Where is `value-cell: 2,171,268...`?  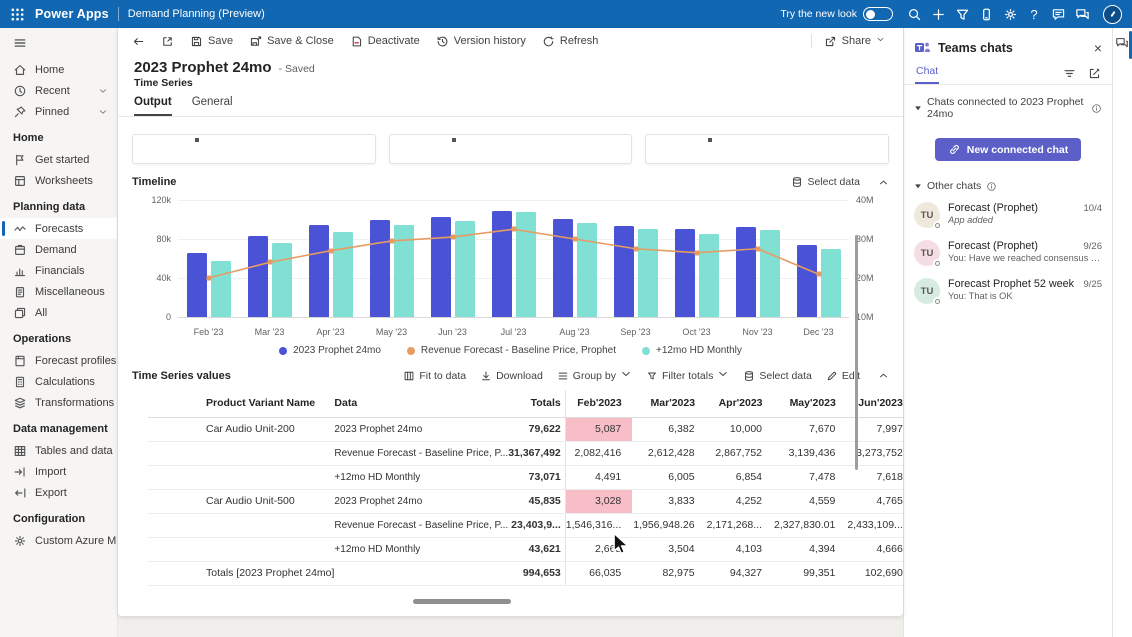
value-cell: 2,171,268... is located at coordinates (740, 525).